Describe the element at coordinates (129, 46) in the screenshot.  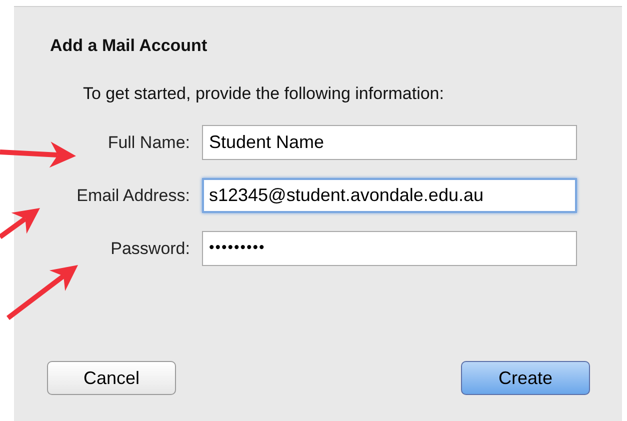
I see `dialog-title: Add a Mail Account` at that location.